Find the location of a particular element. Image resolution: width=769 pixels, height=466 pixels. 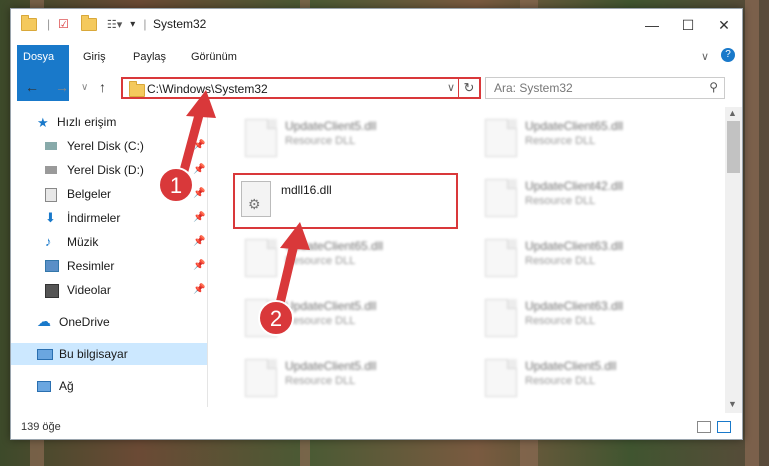

search-icon: ⚲ is located at coordinates (713, 87).